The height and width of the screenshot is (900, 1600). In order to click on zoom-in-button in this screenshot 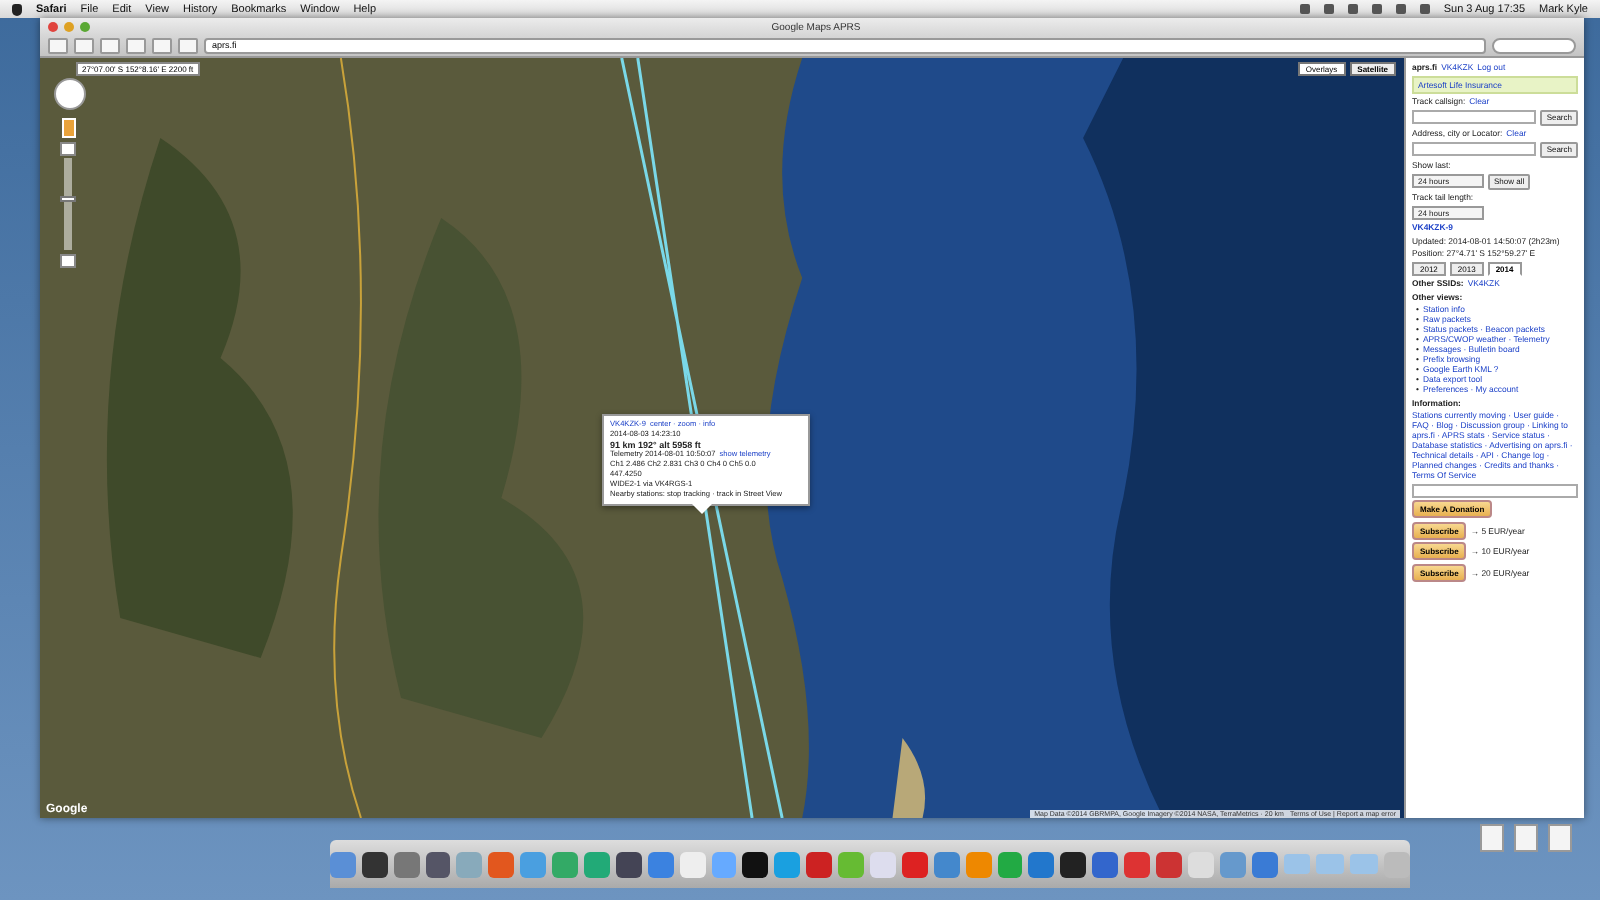, I will do `click(68, 149)`.